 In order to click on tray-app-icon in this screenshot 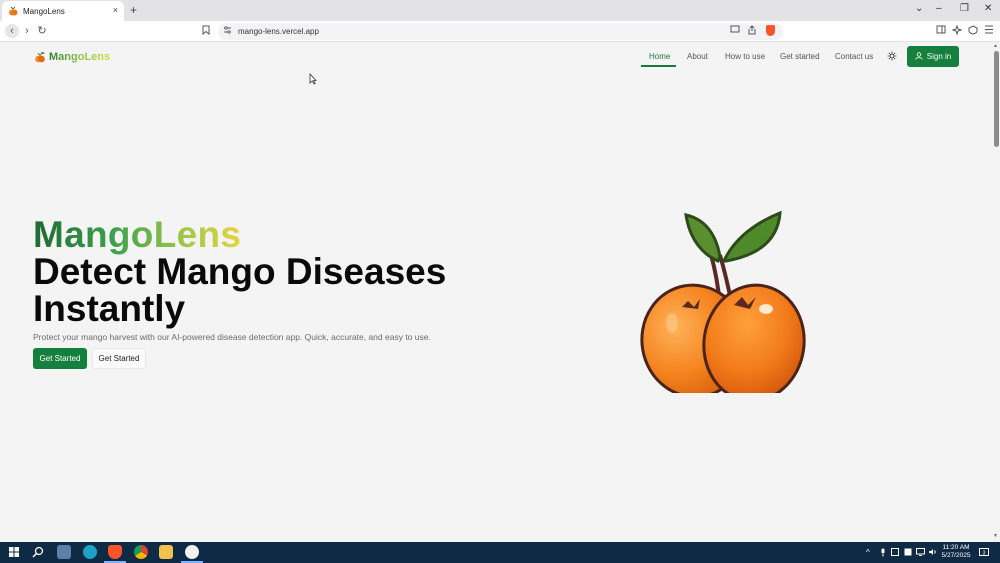, I will do `click(895, 553)`.